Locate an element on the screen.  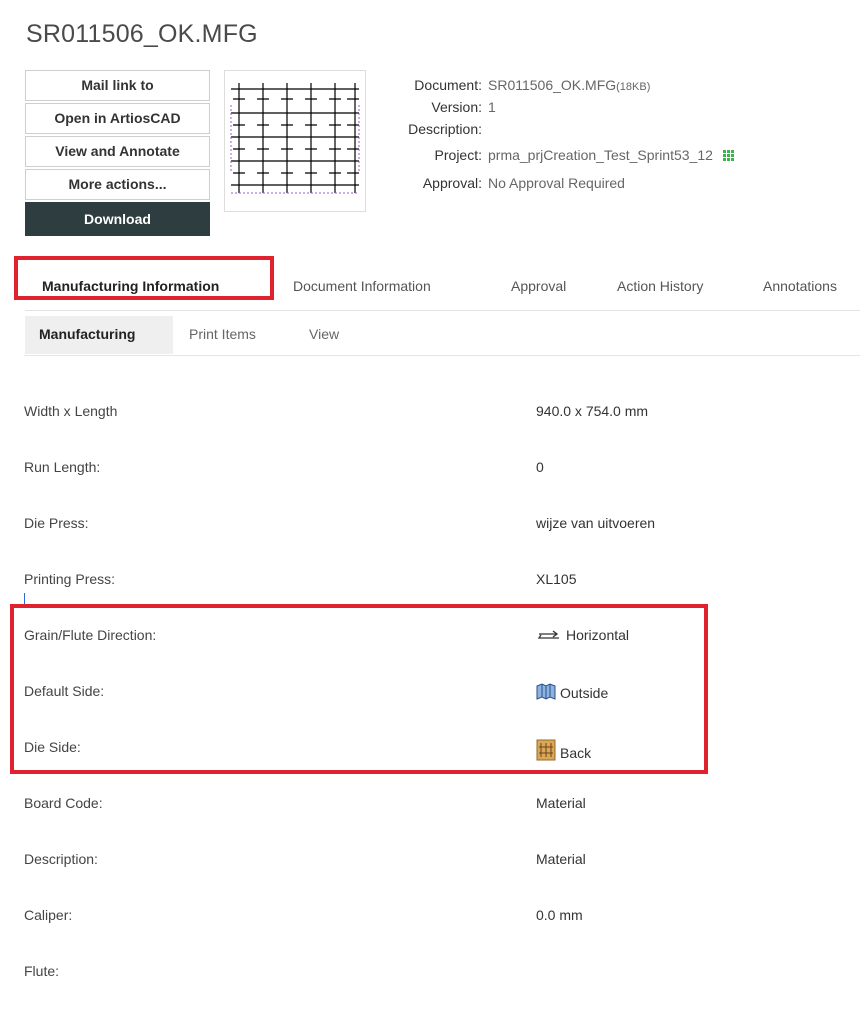
property-value: wijze van uitvoeren is located at coordinates (596, 523).